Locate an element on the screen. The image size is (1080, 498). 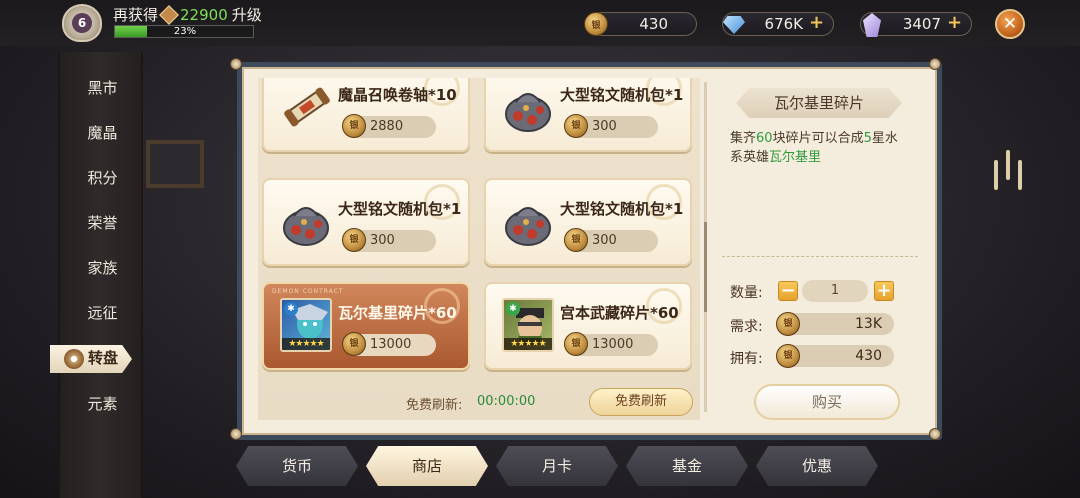
player-level-badge: 6 is located at coordinates (82, 23).